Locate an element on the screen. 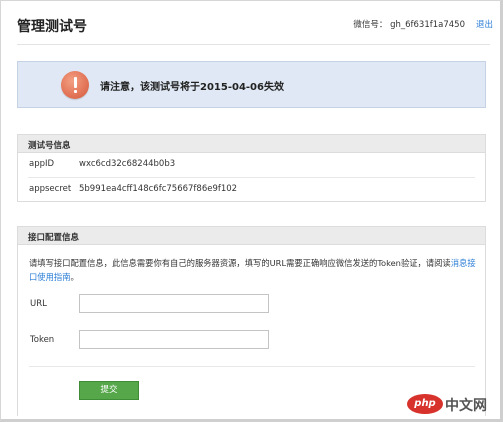 This screenshot has width=503, height=422. site-watermark: php 中文网 is located at coordinates (452, 404).